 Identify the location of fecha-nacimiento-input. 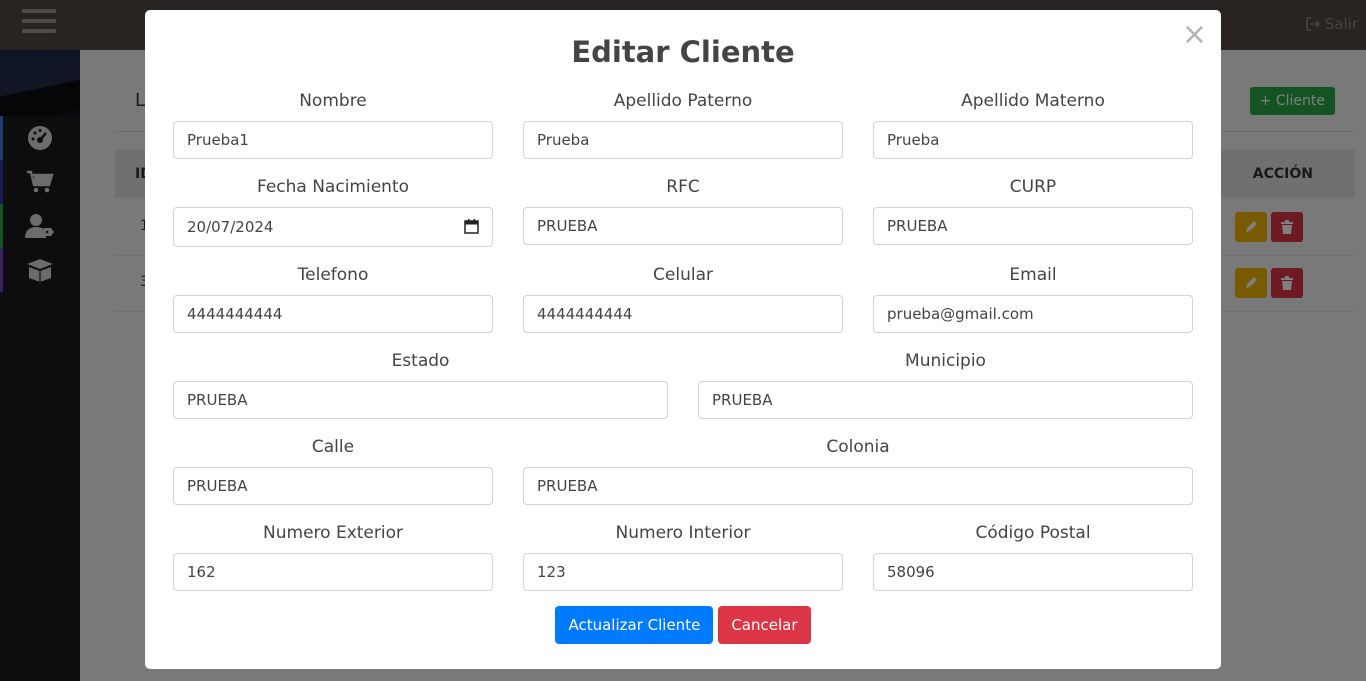
(333, 227).